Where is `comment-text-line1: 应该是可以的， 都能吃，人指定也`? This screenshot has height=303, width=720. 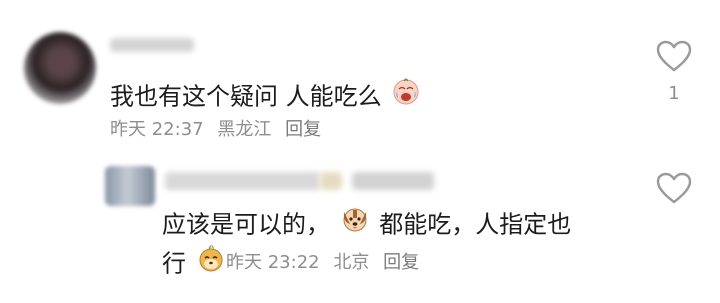
comment-text-line1: 应该是可以的， 都能吃，人指定也 is located at coordinates (366, 225).